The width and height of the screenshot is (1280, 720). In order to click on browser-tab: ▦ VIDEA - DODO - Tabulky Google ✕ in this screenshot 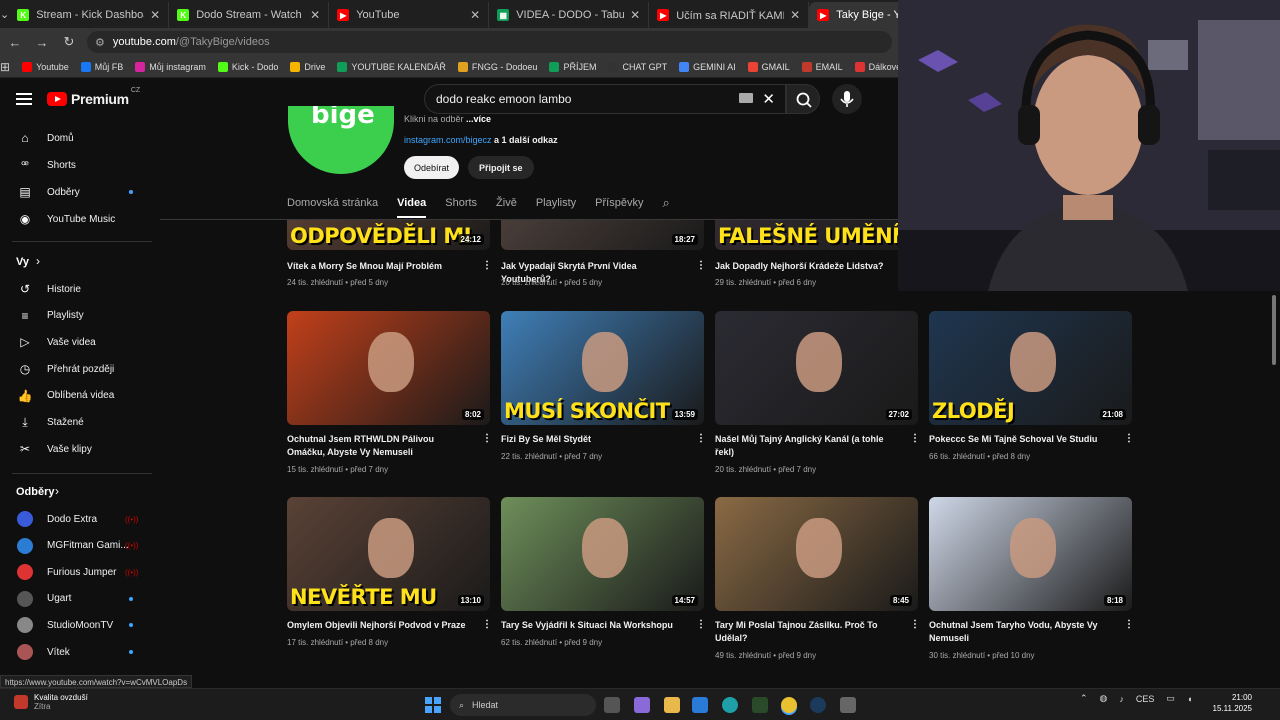, I will do `click(569, 15)`.